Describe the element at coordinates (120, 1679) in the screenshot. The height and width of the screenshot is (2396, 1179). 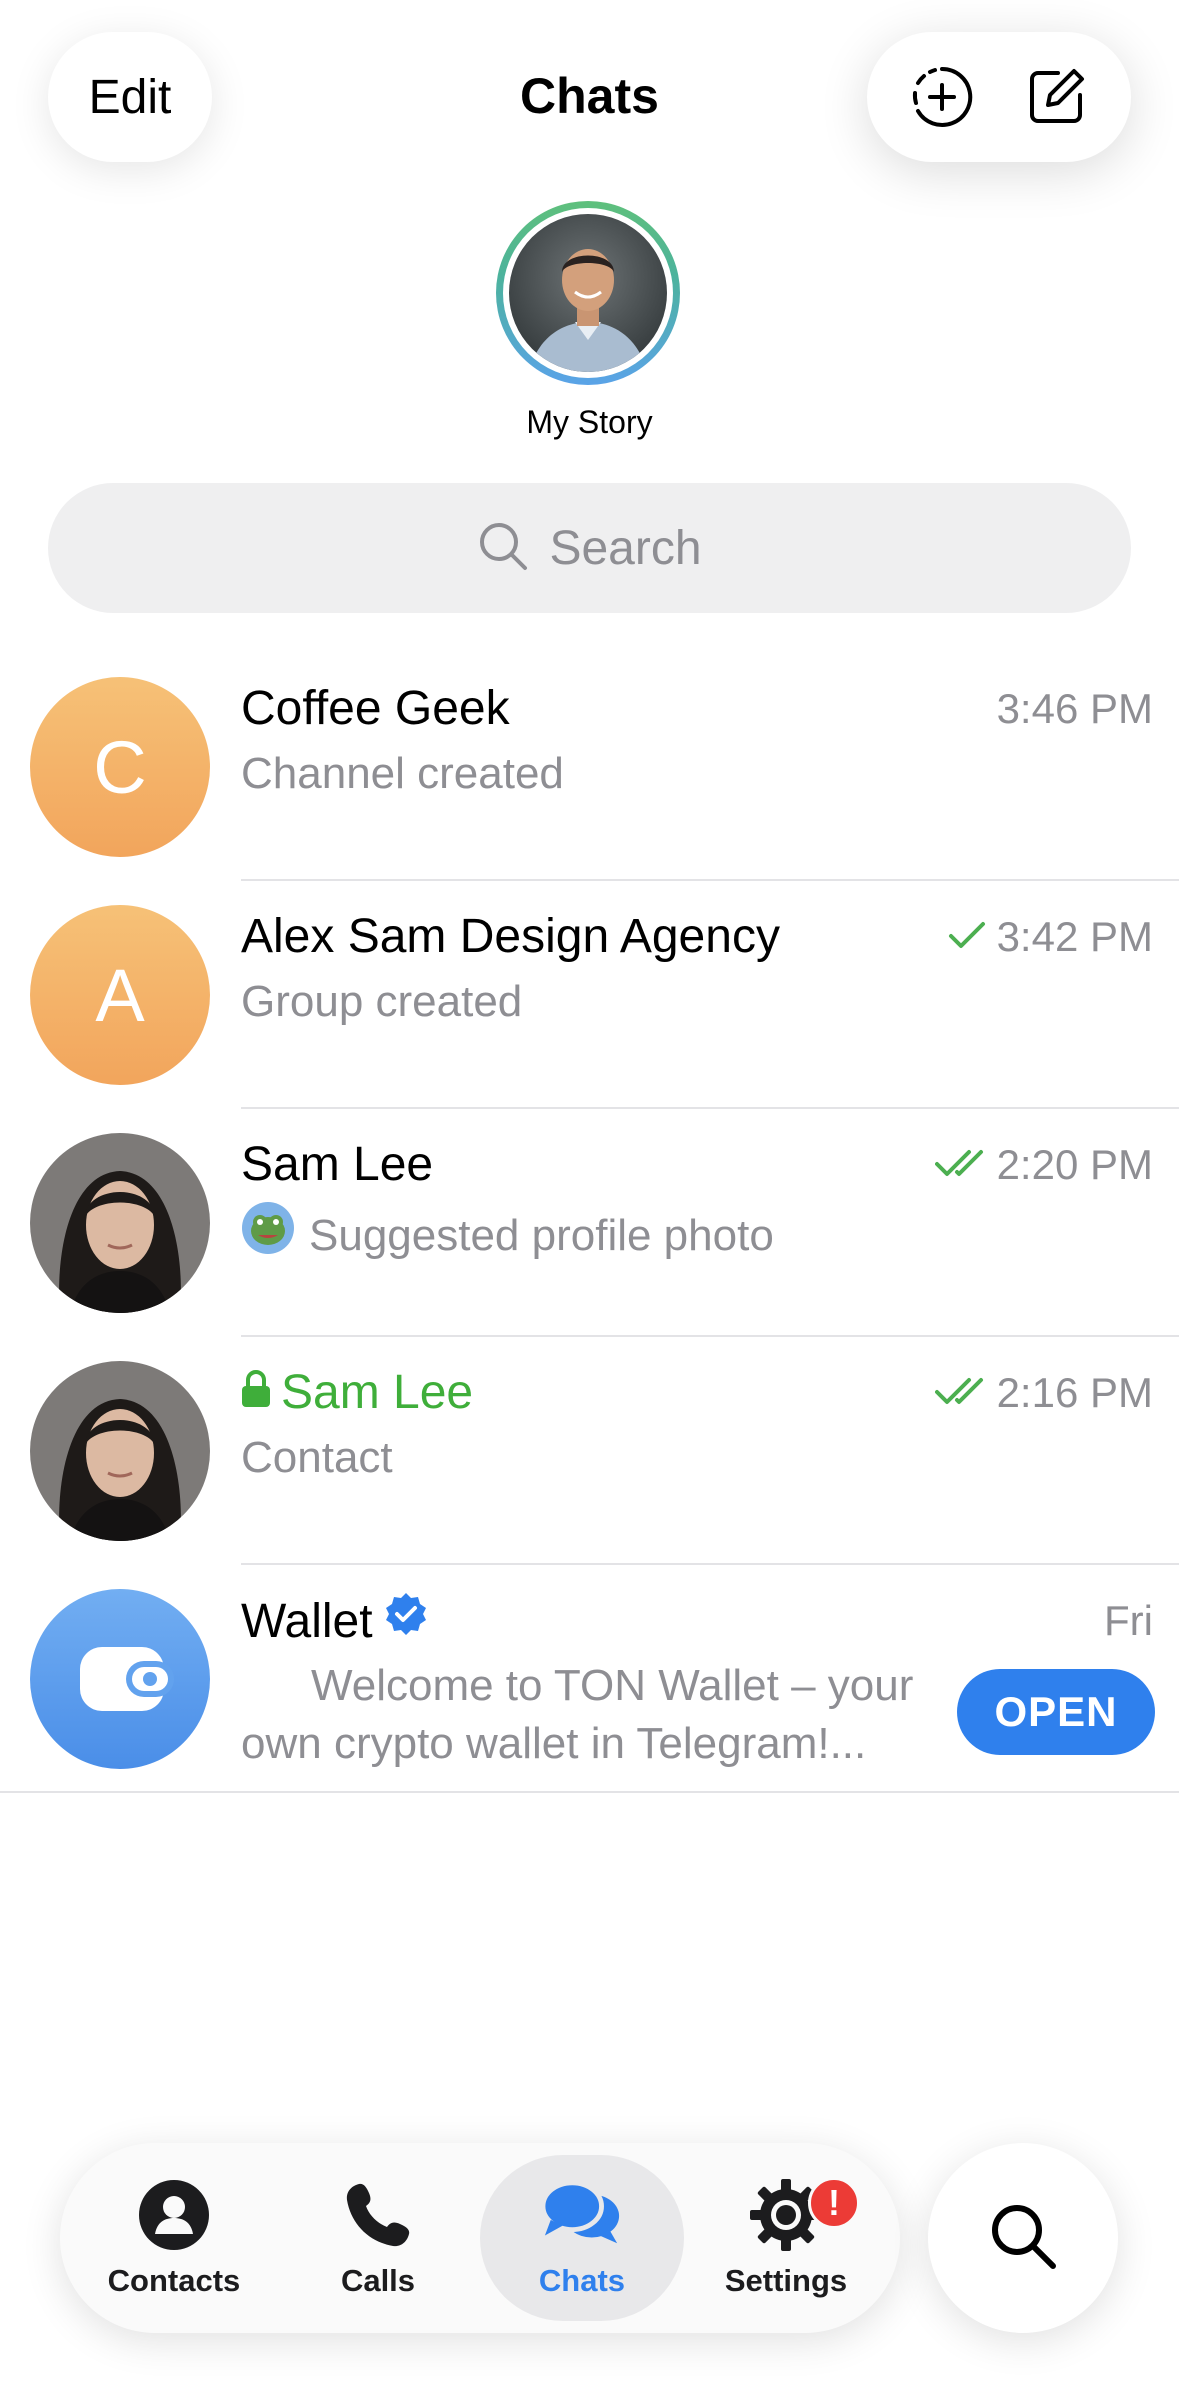
I see `wallet-avatar-icon` at that location.